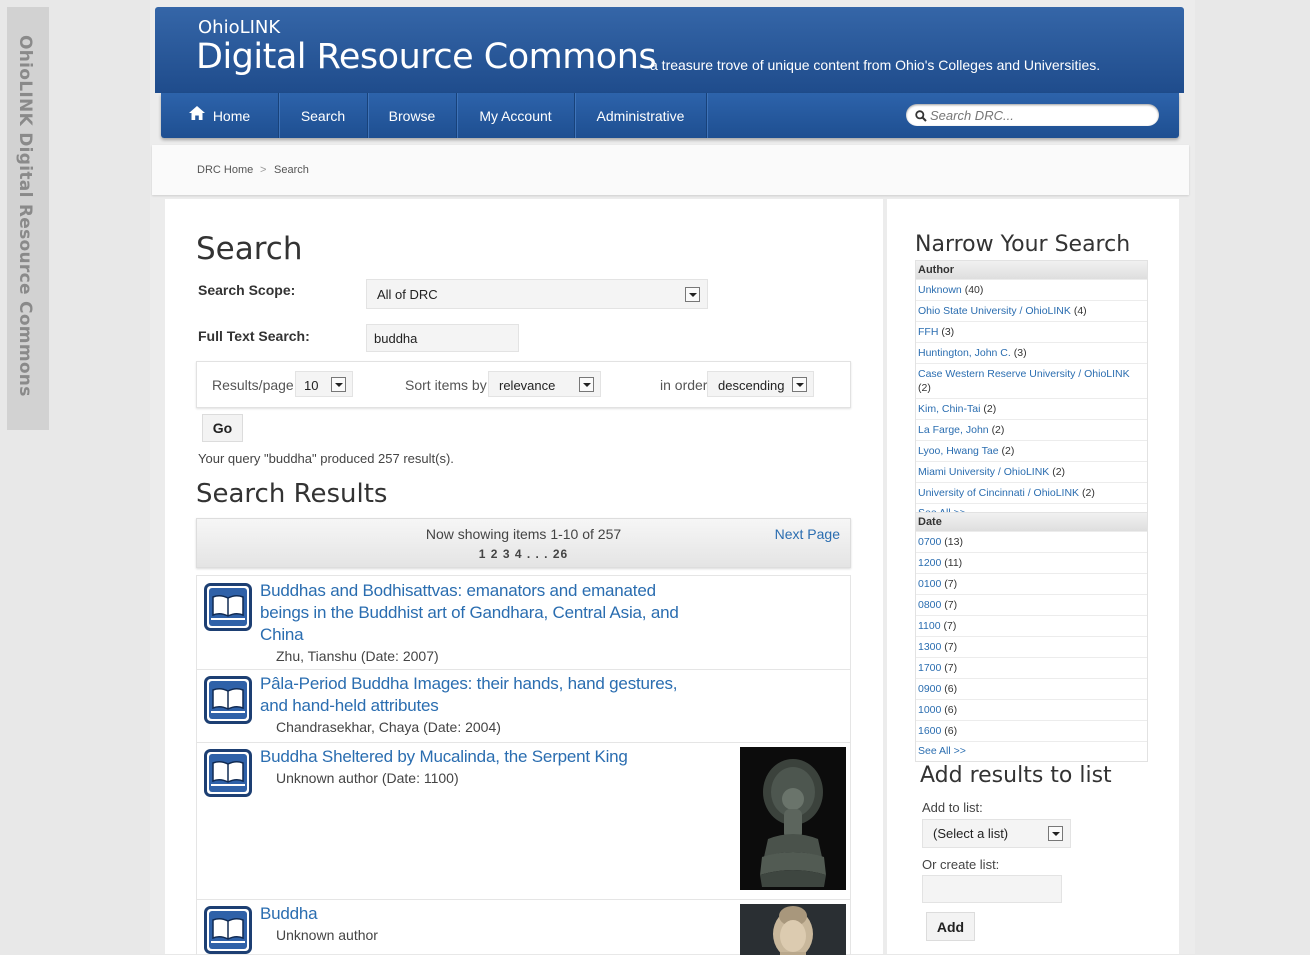 This screenshot has width=1310, height=955. What do you see at coordinates (446, 385) in the screenshot?
I see `sort-label: Sort items by` at bounding box center [446, 385].